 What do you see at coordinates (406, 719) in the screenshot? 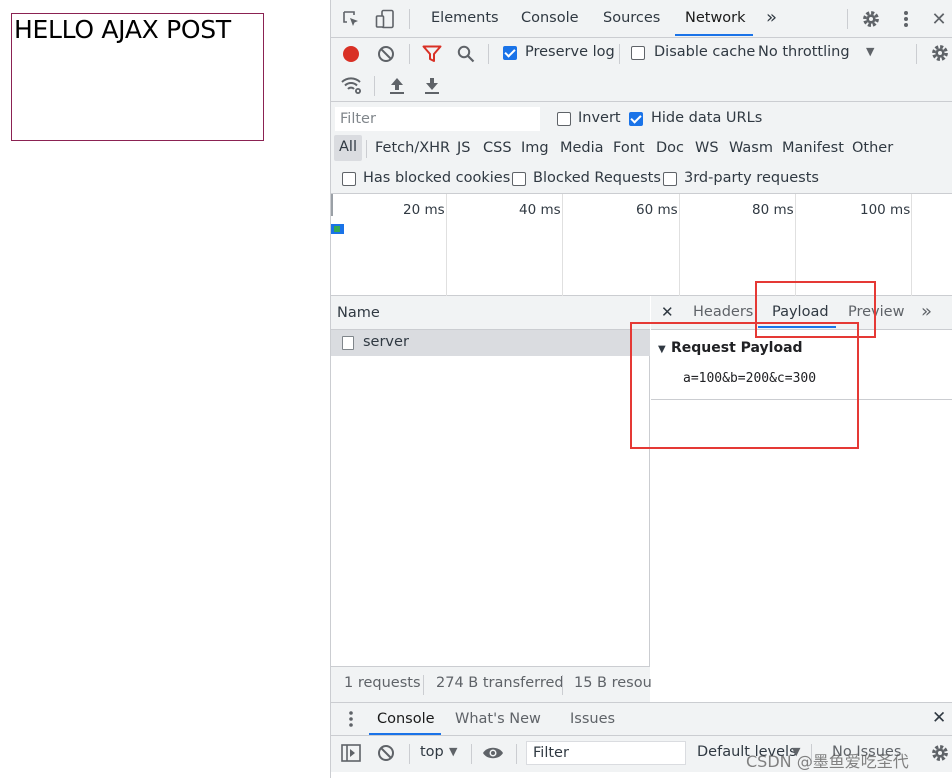
I see `drawer-tab-console: Console` at bounding box center [406, 719].